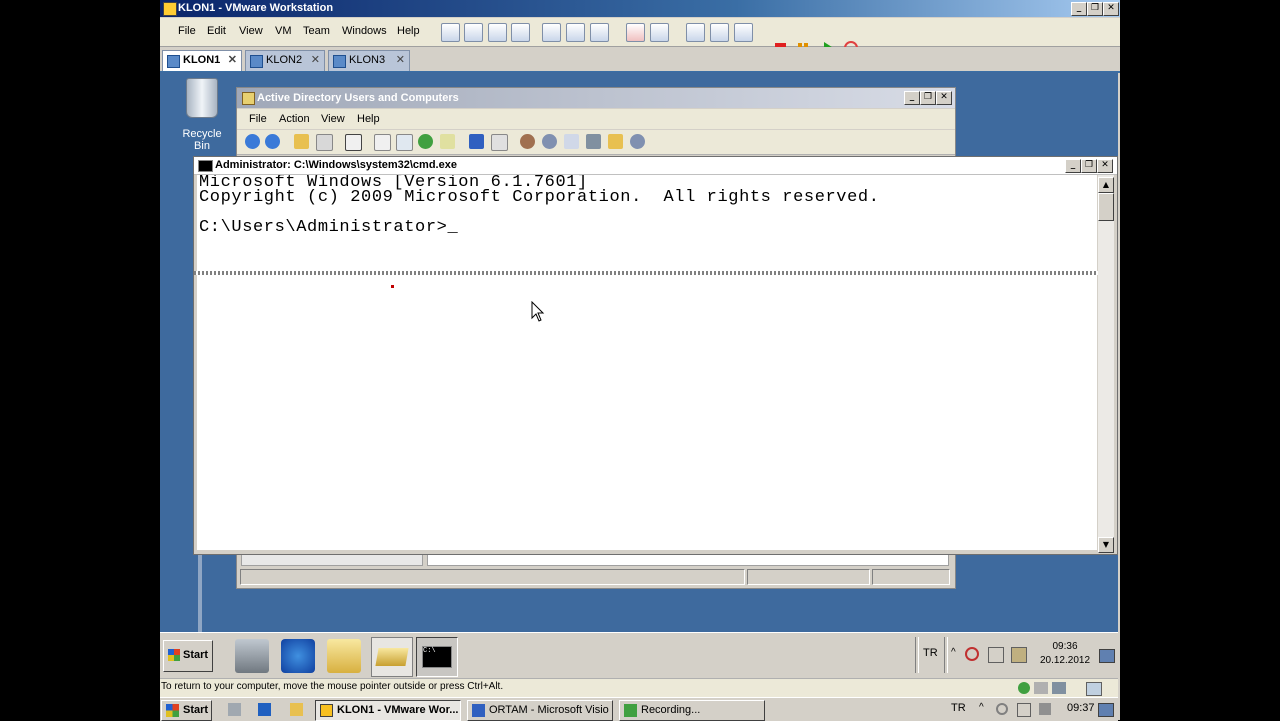  Describe the element at coordinates (540, 710) in the screenshot. I see `host-task-visio: ORTAM - Microsoft Visio` at that location.